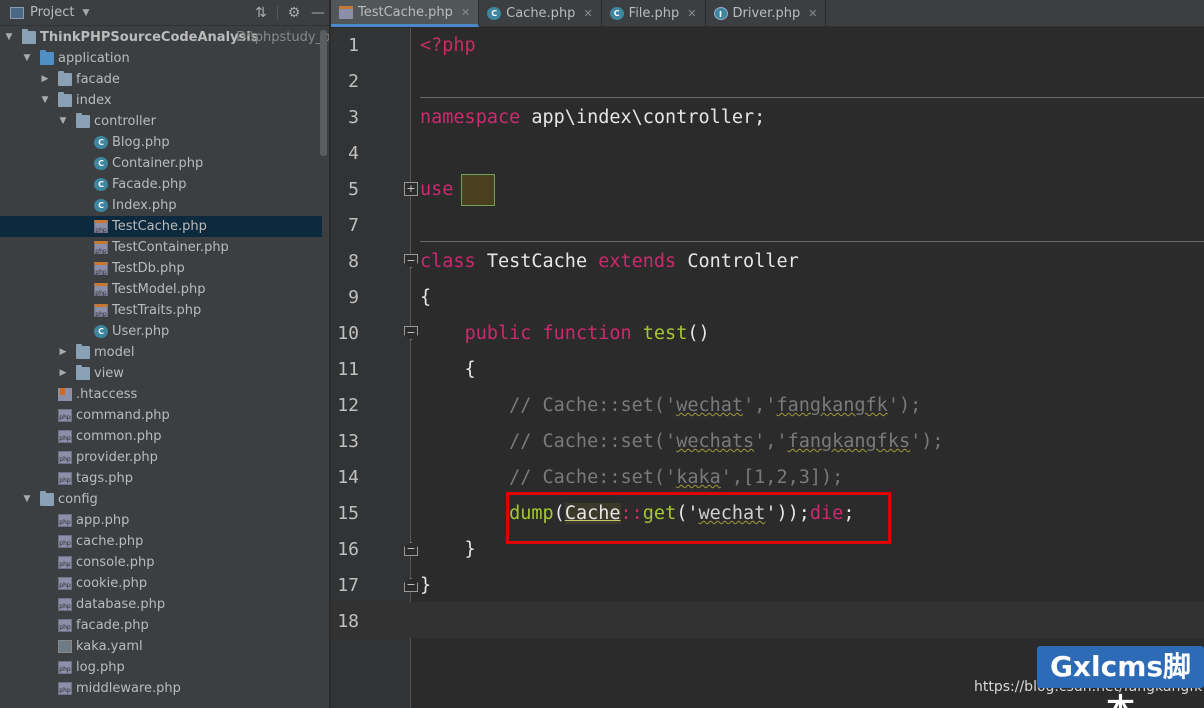  What do you see at coordinates (85, 13) in the screenshot?
I see `chevron-down-icon: ▼` at bounding box center [85, 13].